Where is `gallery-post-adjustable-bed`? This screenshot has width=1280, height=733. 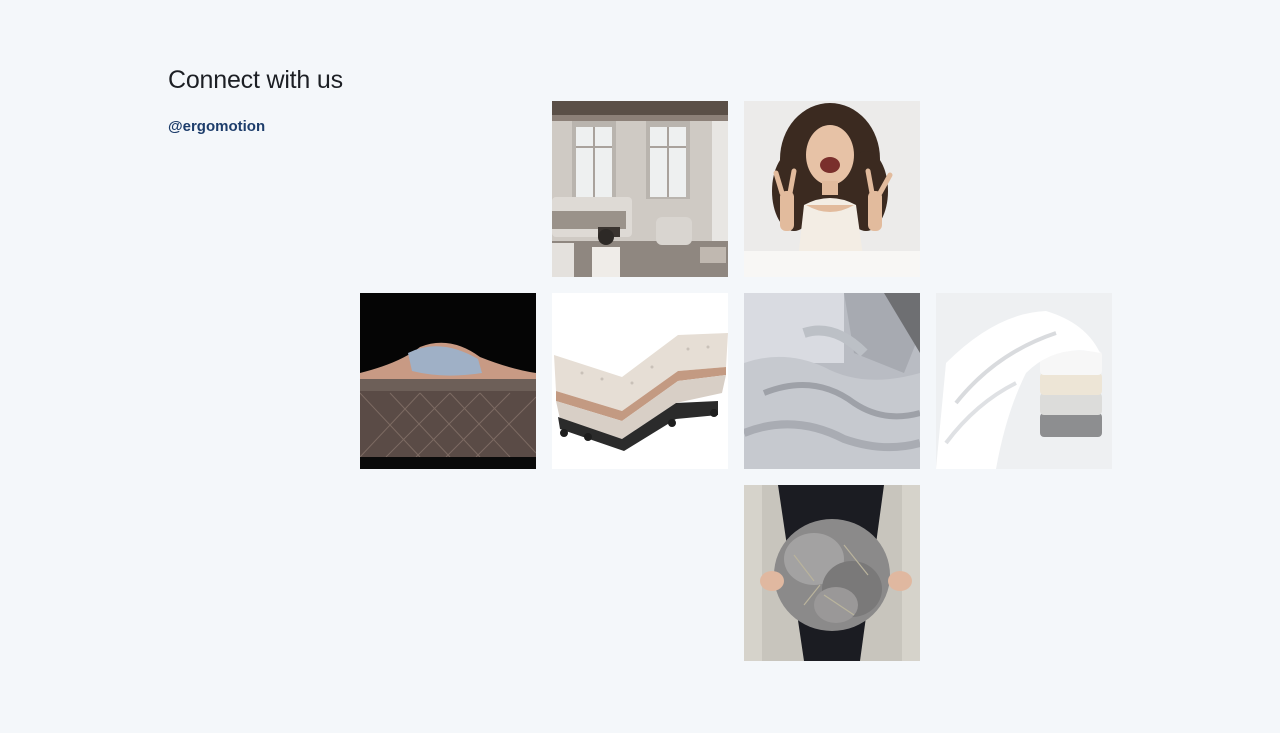 gallery-post-adjustable-bed is located at coordinates (640, 381).